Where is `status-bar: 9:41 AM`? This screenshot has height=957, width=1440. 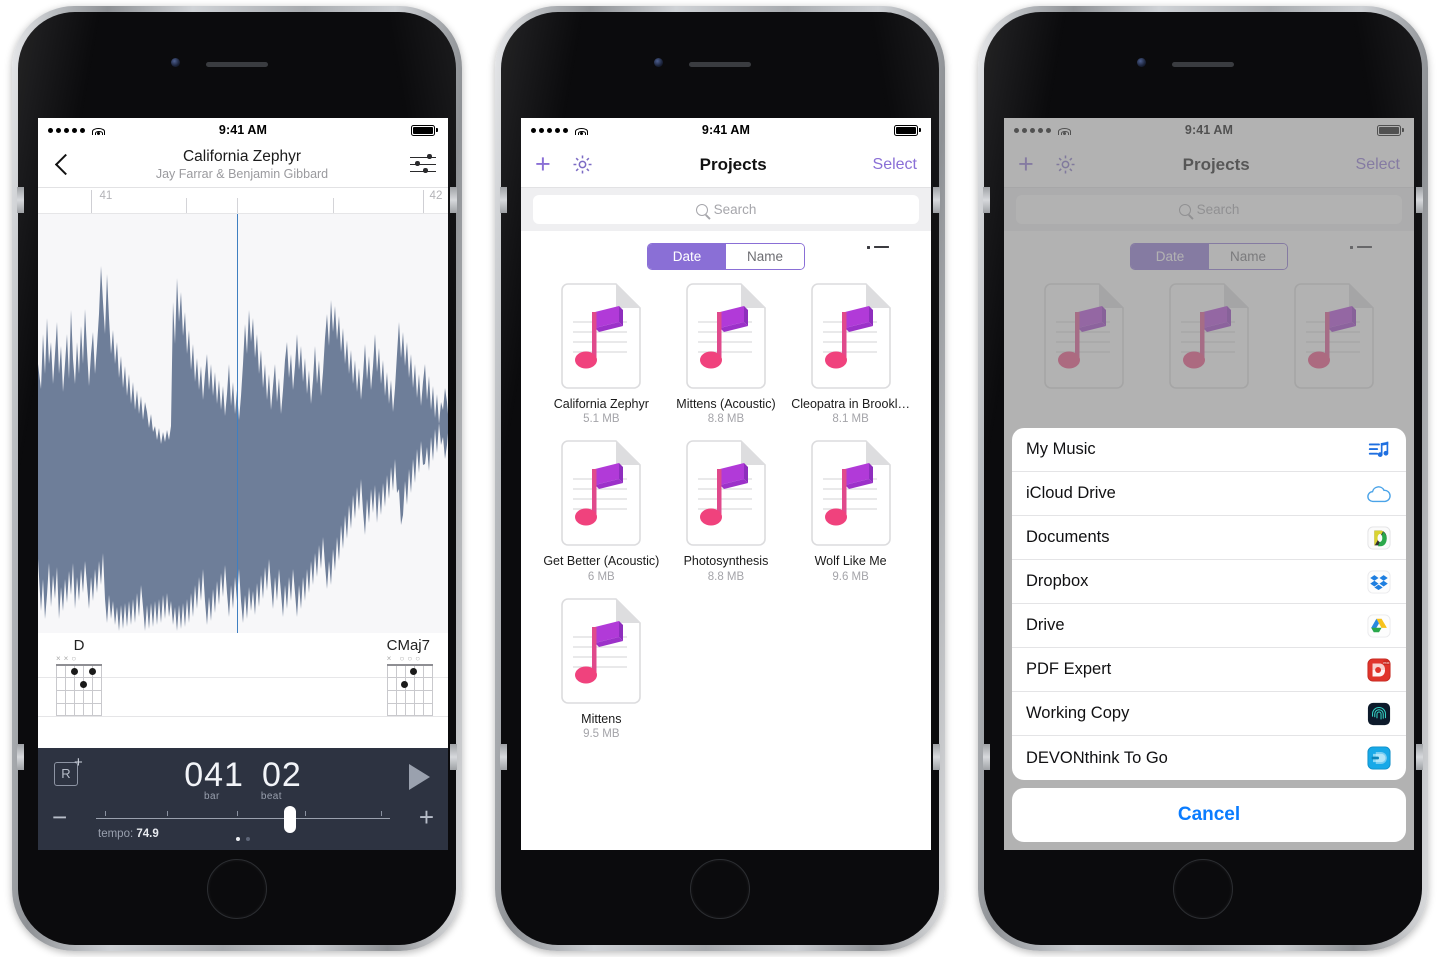
status-bar: 9:41 AM is located at coordinates (243, 130).